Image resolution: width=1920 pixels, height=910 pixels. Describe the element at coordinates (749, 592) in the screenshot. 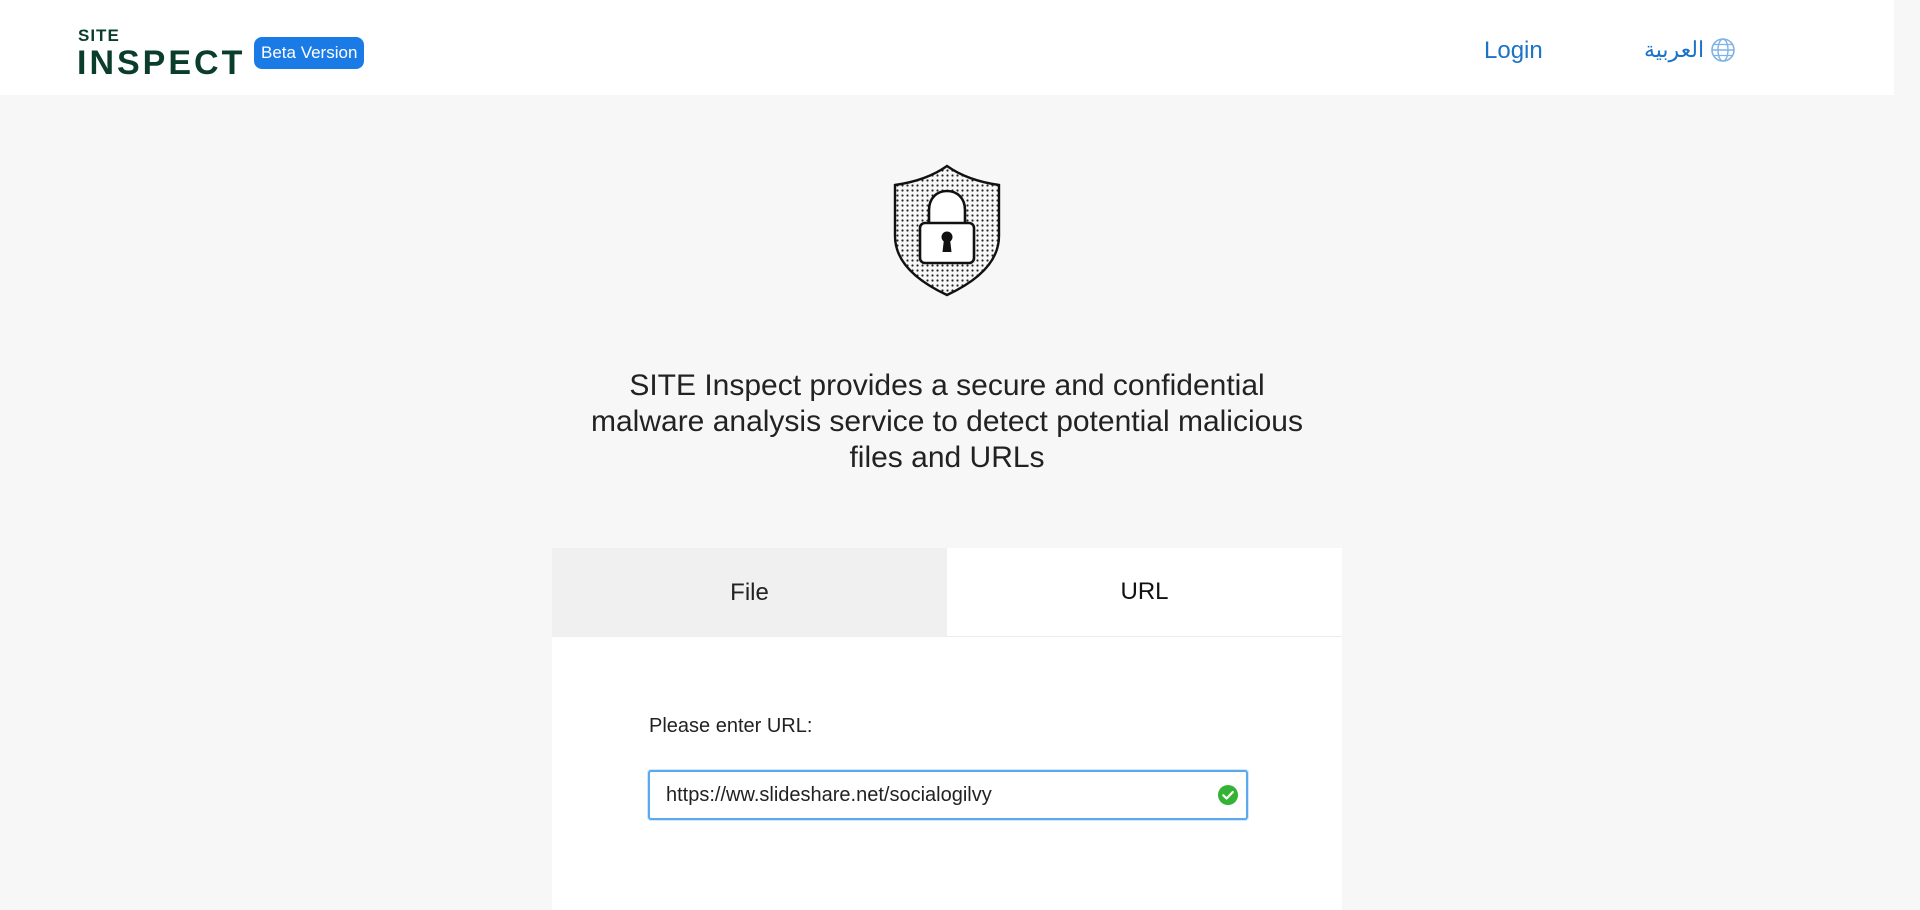

I see `tab-file: File` at that location.